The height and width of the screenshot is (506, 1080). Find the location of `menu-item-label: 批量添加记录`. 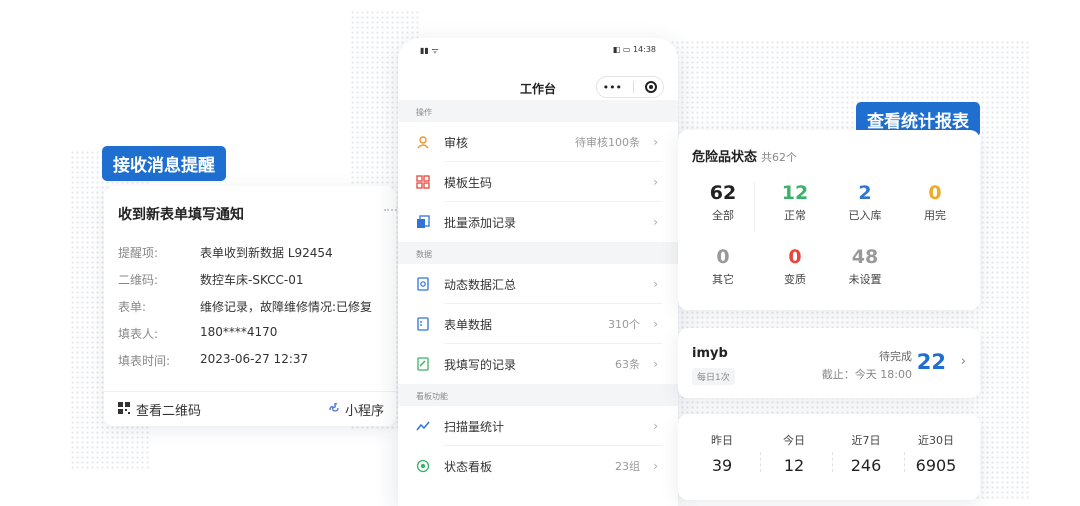

menu-item-label: 批量添加记录 is located at coordinates (480, 222).